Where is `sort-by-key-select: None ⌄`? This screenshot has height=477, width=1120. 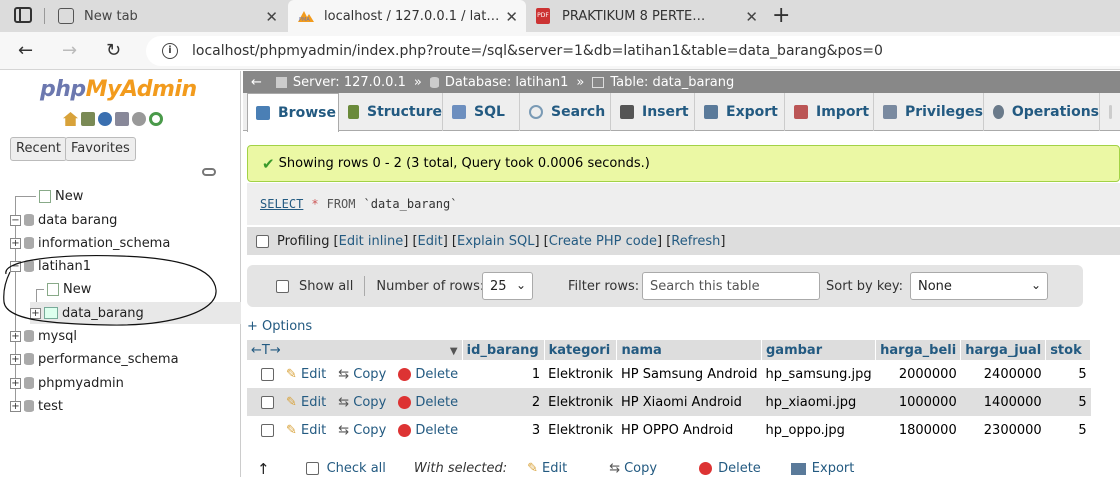 sort-by-key-select: None ⌄ is located at coordinates (979, 286).